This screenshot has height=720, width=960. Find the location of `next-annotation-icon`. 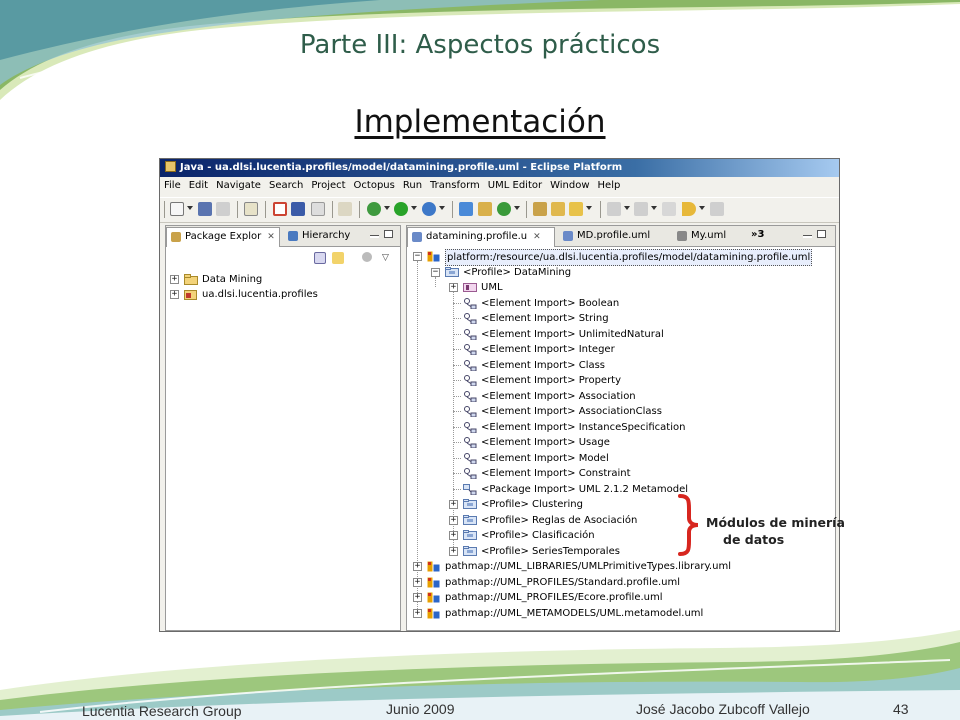

next-annotation-icon is located at coordinates (614, 209).